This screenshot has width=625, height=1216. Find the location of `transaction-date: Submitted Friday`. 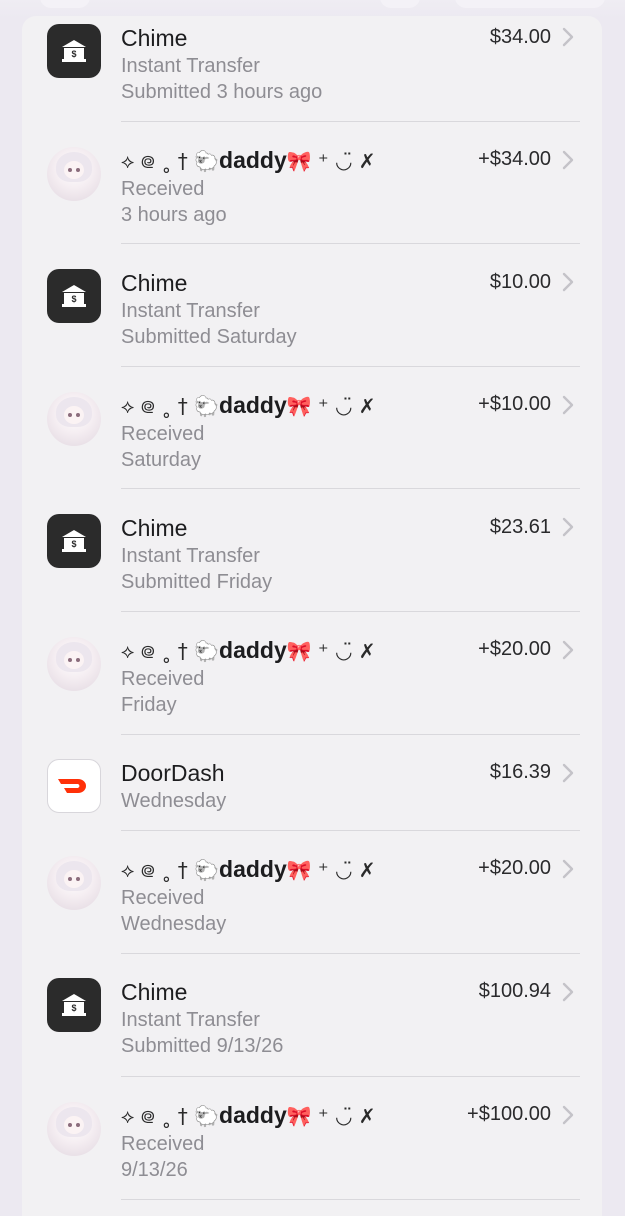

transaction-date: Submitted Friday is located at coordinates (197, 582).